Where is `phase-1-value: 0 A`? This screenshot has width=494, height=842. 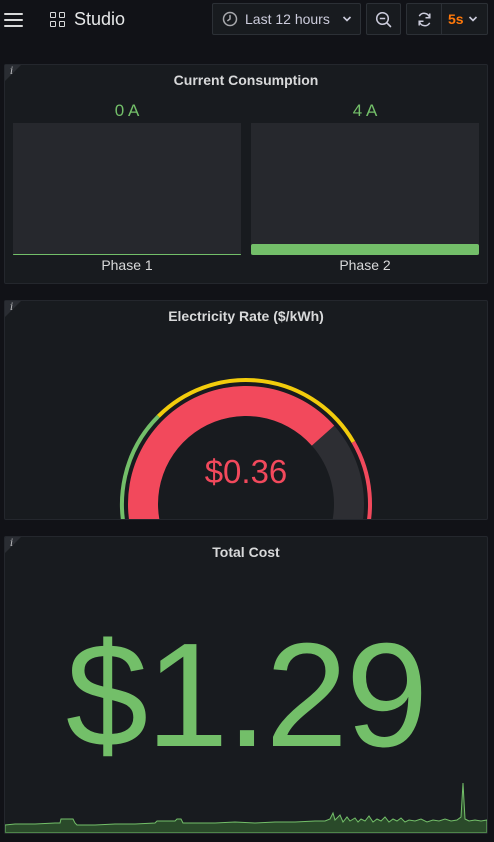 phase-1-value: 0 A is located at coordinates (127, 110).